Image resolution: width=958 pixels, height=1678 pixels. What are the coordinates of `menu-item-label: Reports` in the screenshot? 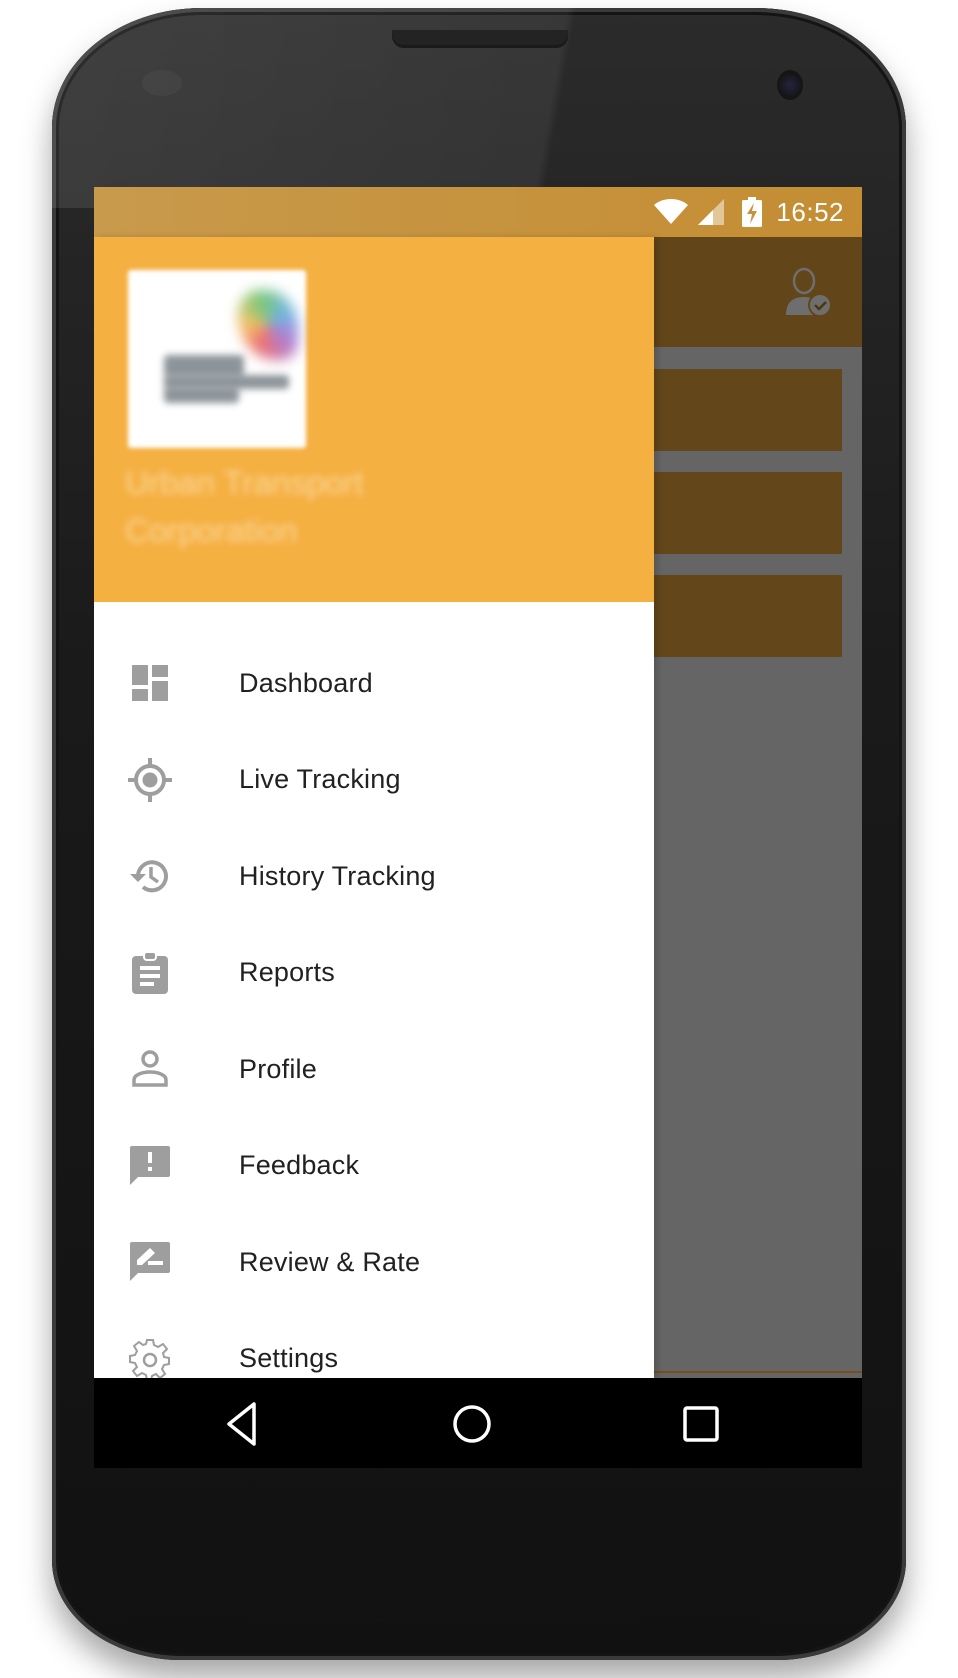 It's located at (287, 972).